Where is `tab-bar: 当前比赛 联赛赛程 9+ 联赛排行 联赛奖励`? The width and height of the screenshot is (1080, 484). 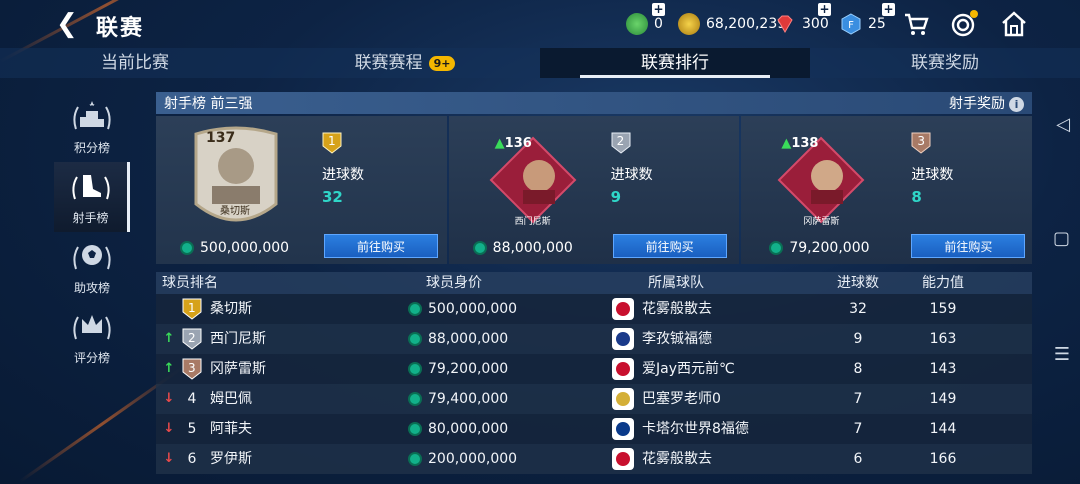 tab-bar: 当前比赛 联赛赛程 9+ 联赛排行 联赛奖励 is located at coordinates (540, 63).